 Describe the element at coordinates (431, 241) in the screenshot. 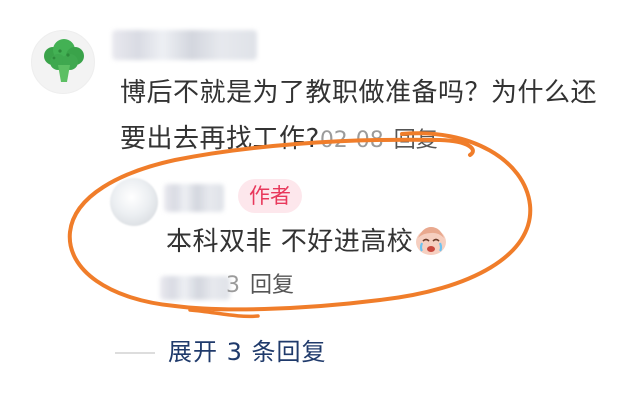

I see `crying-face-emoji-icon` at that location.